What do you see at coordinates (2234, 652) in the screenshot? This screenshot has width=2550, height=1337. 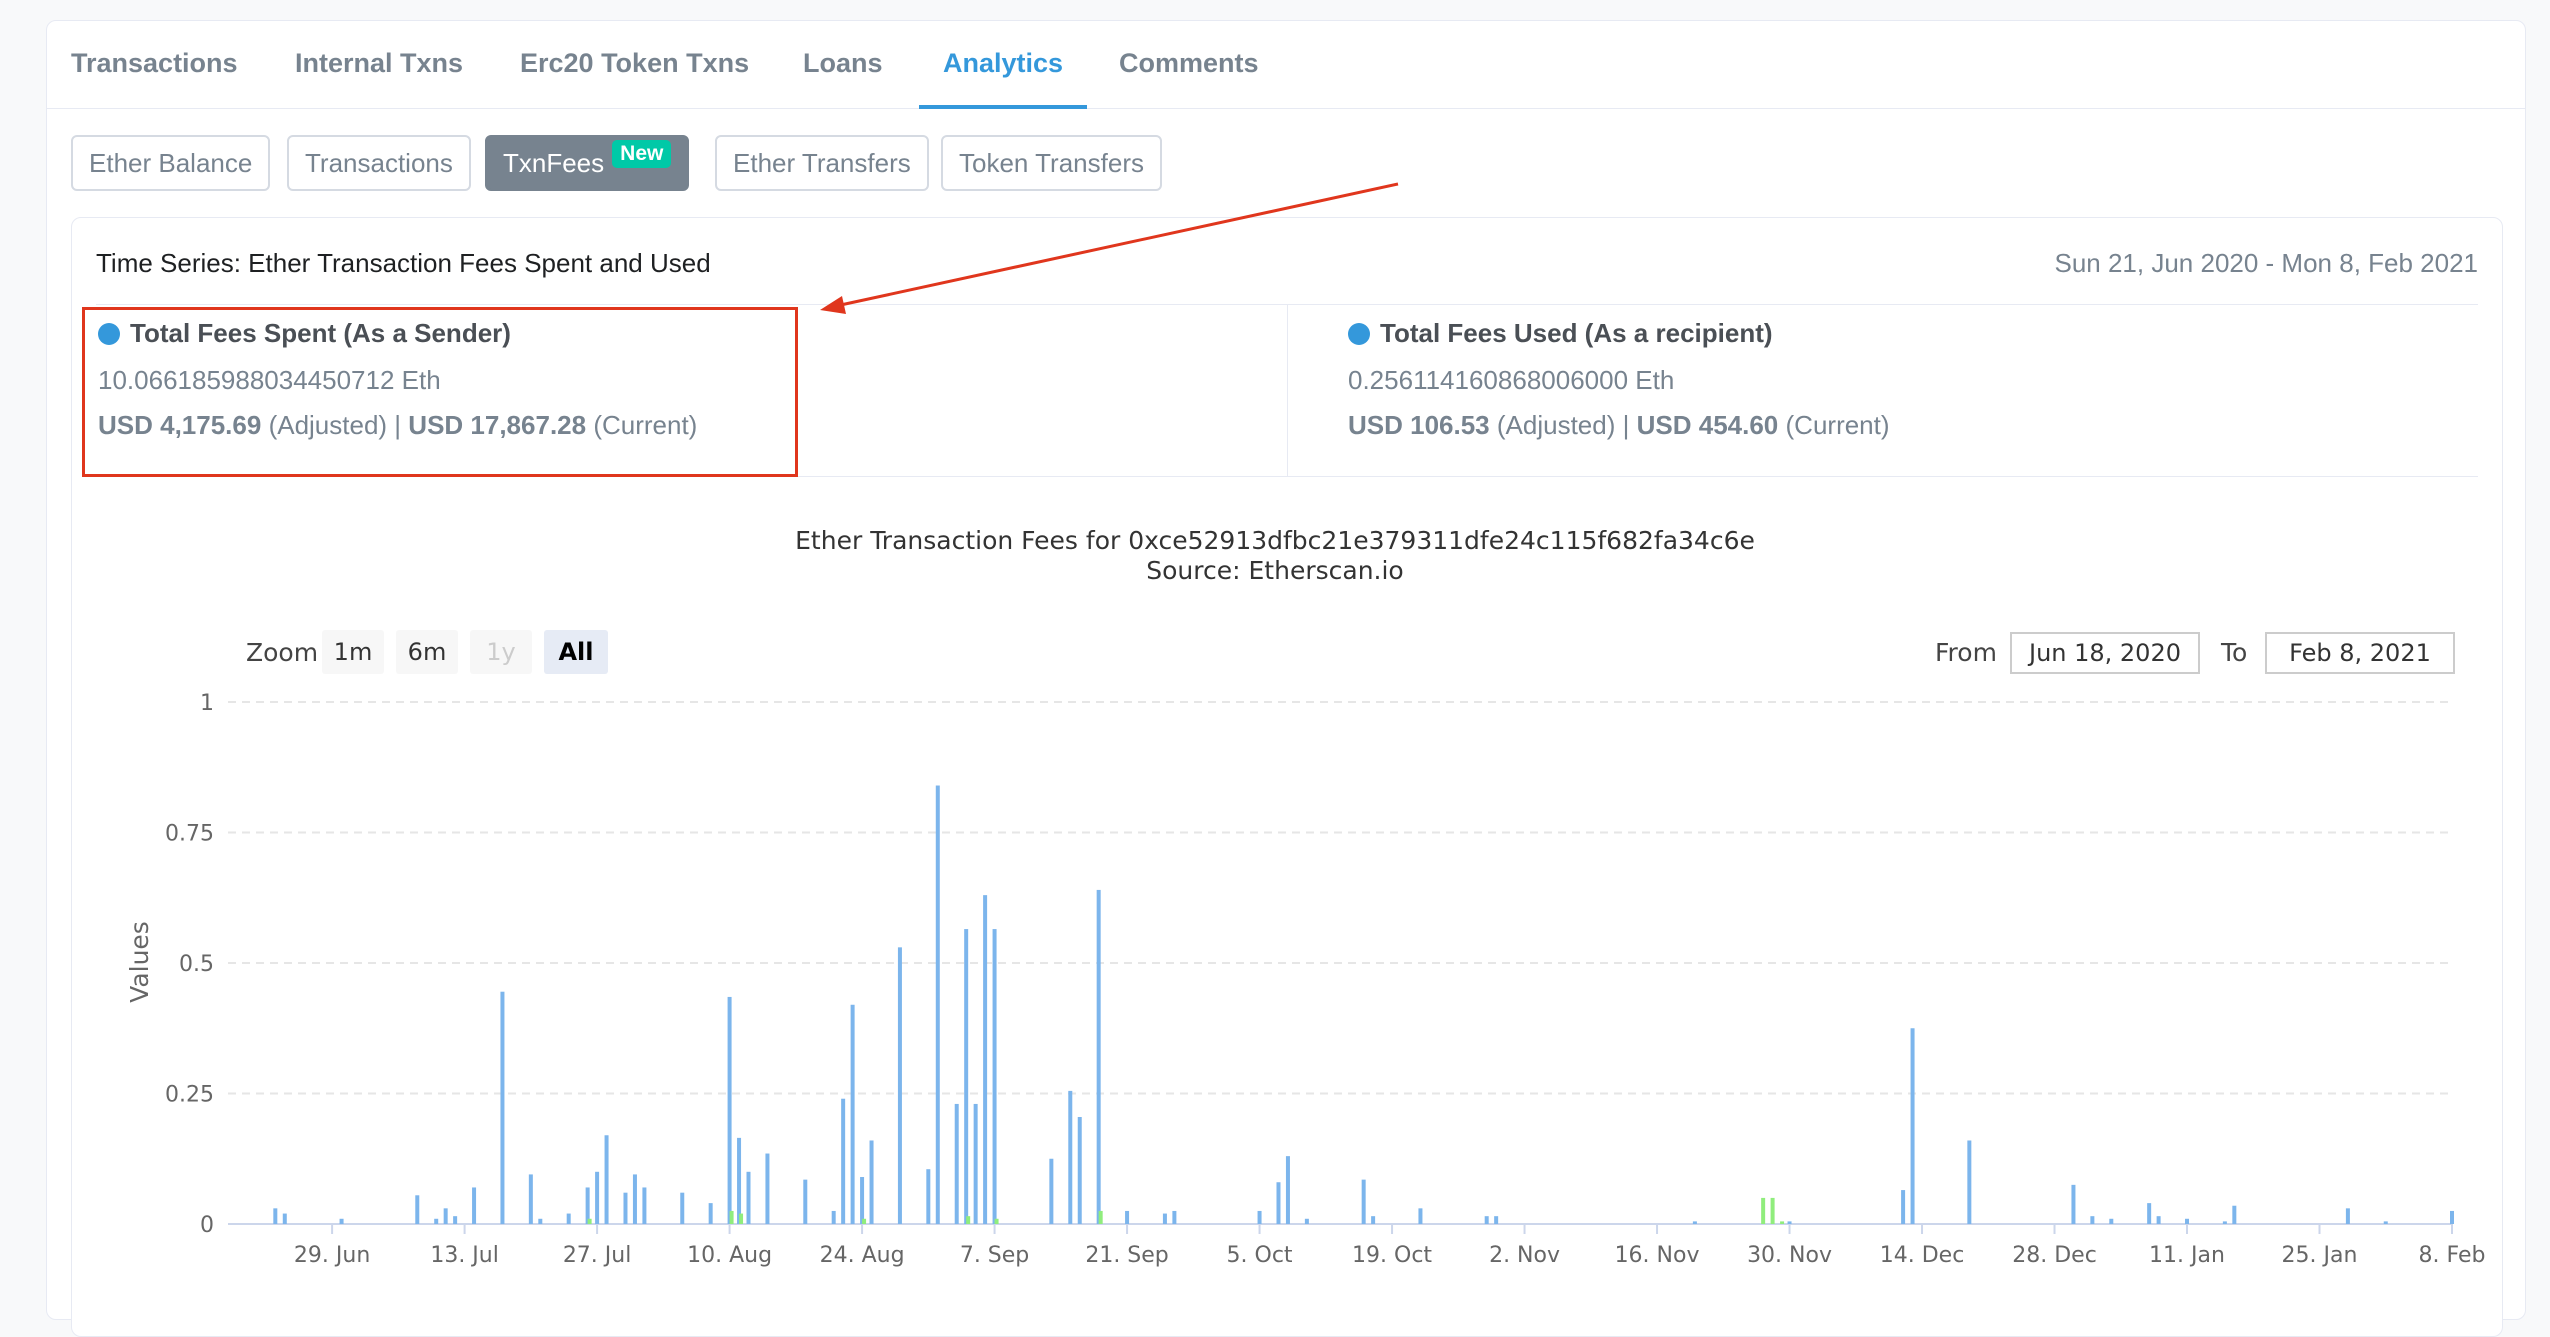 I see `to-label: To` at bounding box center [2234, 652].